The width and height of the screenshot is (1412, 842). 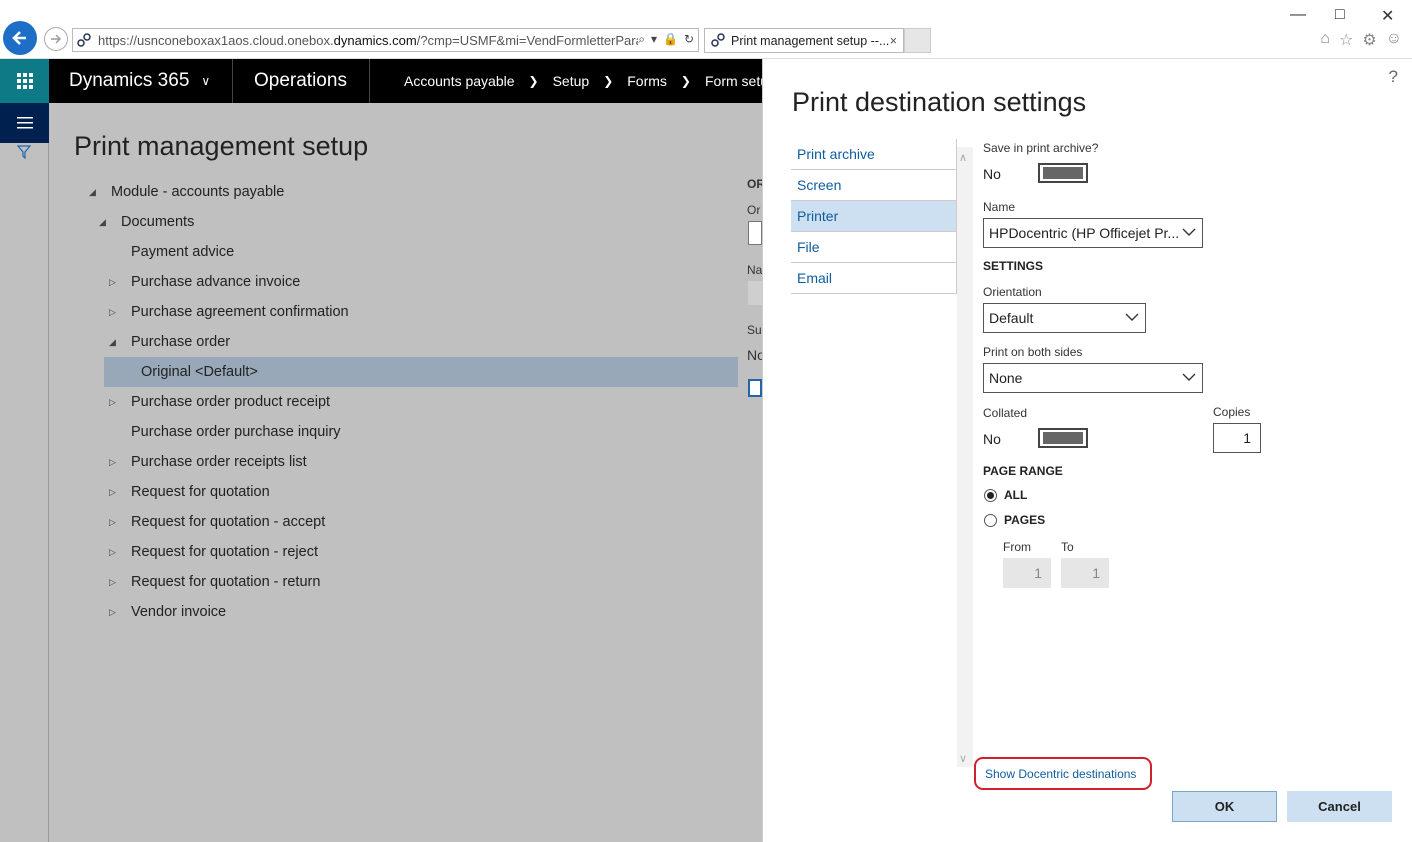 What do you see at coordinates (1237, 438) in the screenshot?
I see `copies-input: 1` at bounding box center [1237, 438].